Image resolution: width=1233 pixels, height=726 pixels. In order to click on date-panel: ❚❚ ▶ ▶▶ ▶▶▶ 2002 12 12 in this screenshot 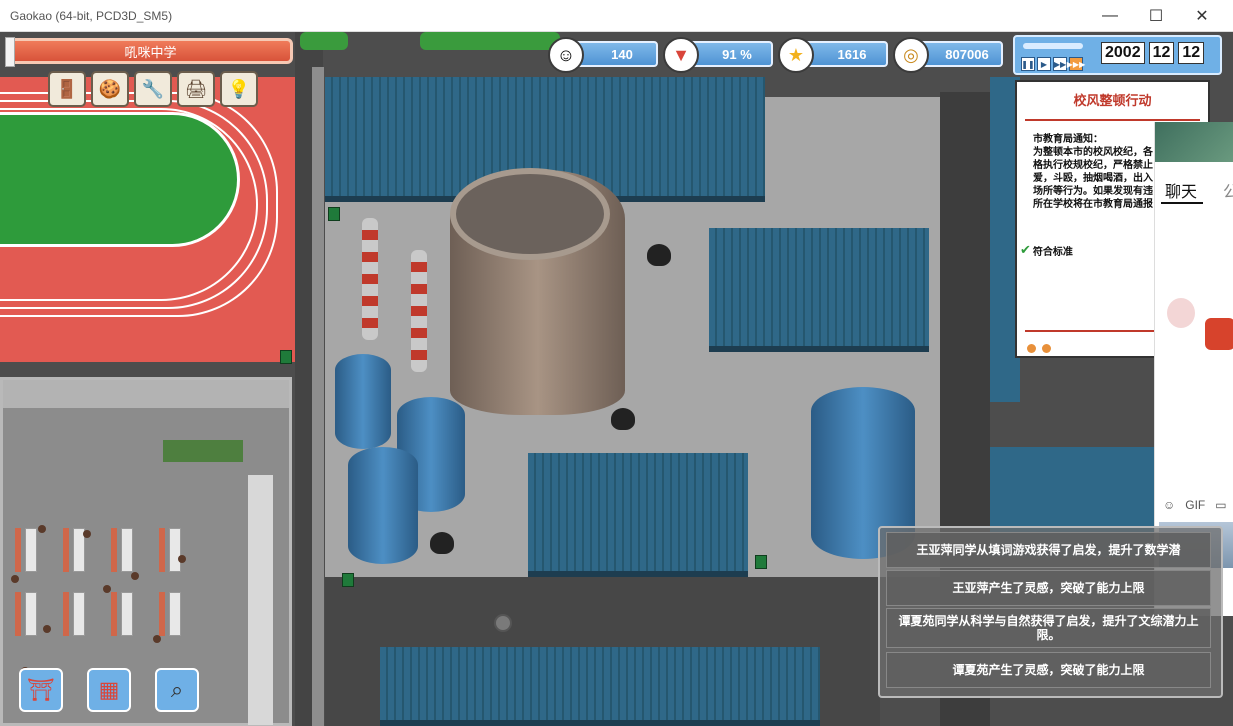, I will do `click(1117, 55)`.